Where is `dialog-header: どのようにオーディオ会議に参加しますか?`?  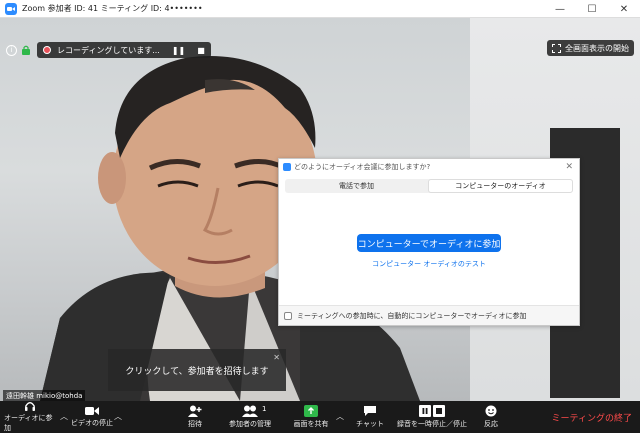 dialog-header: どのようにオーディオ会議に参加しますか? is located at coordinates (429, 167).